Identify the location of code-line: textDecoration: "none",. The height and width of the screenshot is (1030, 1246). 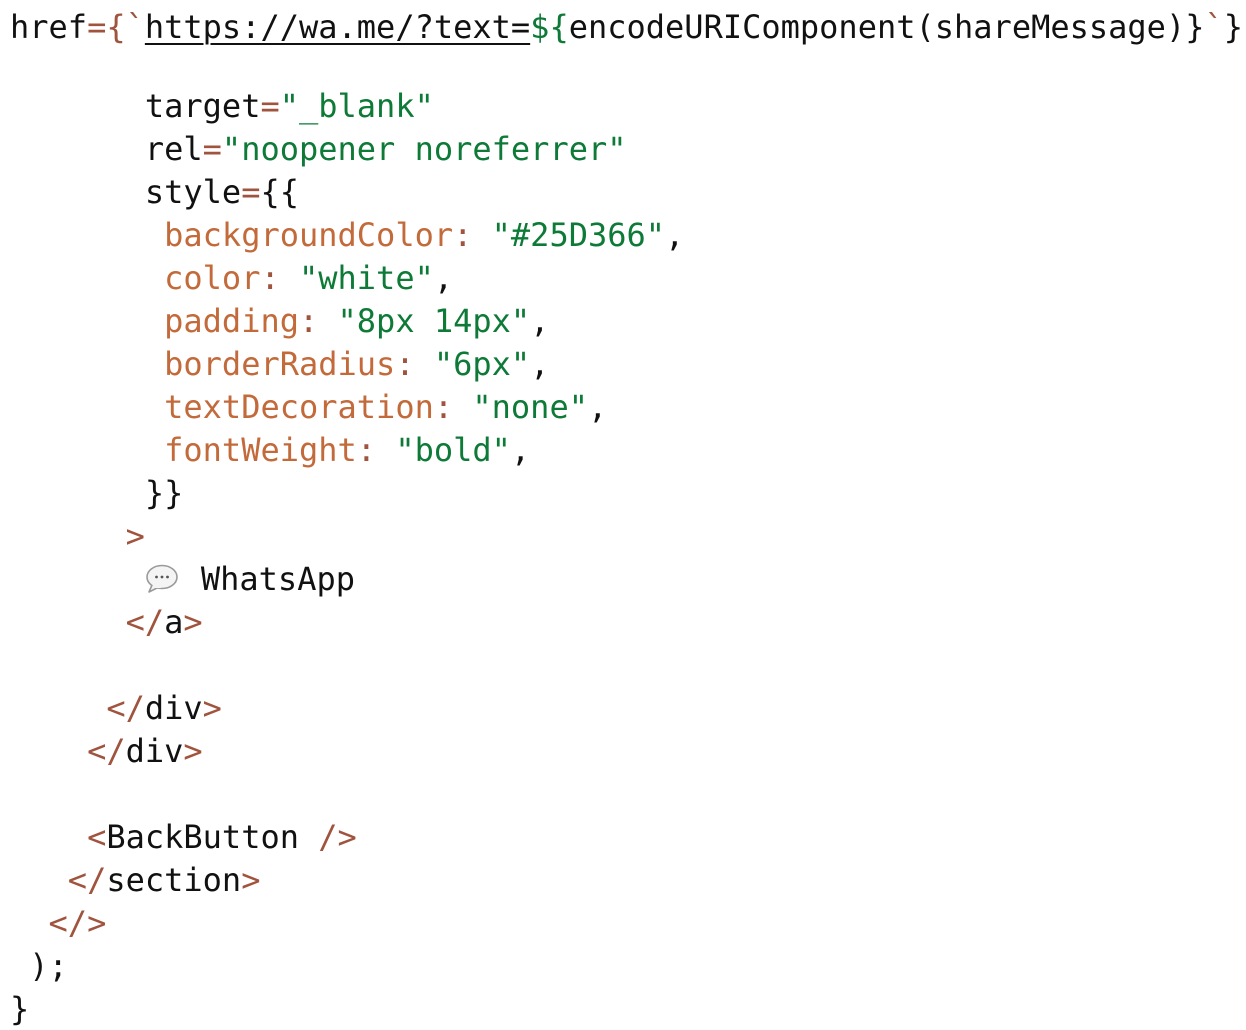
(308, 407).